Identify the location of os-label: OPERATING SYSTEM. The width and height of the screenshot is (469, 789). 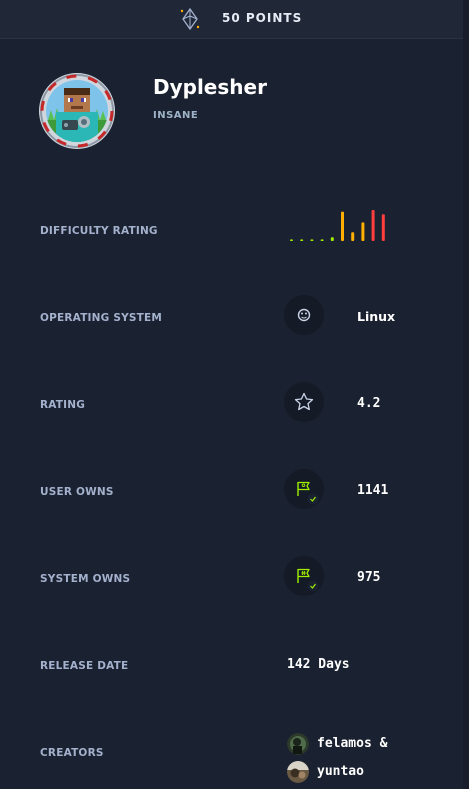
(101, 318).